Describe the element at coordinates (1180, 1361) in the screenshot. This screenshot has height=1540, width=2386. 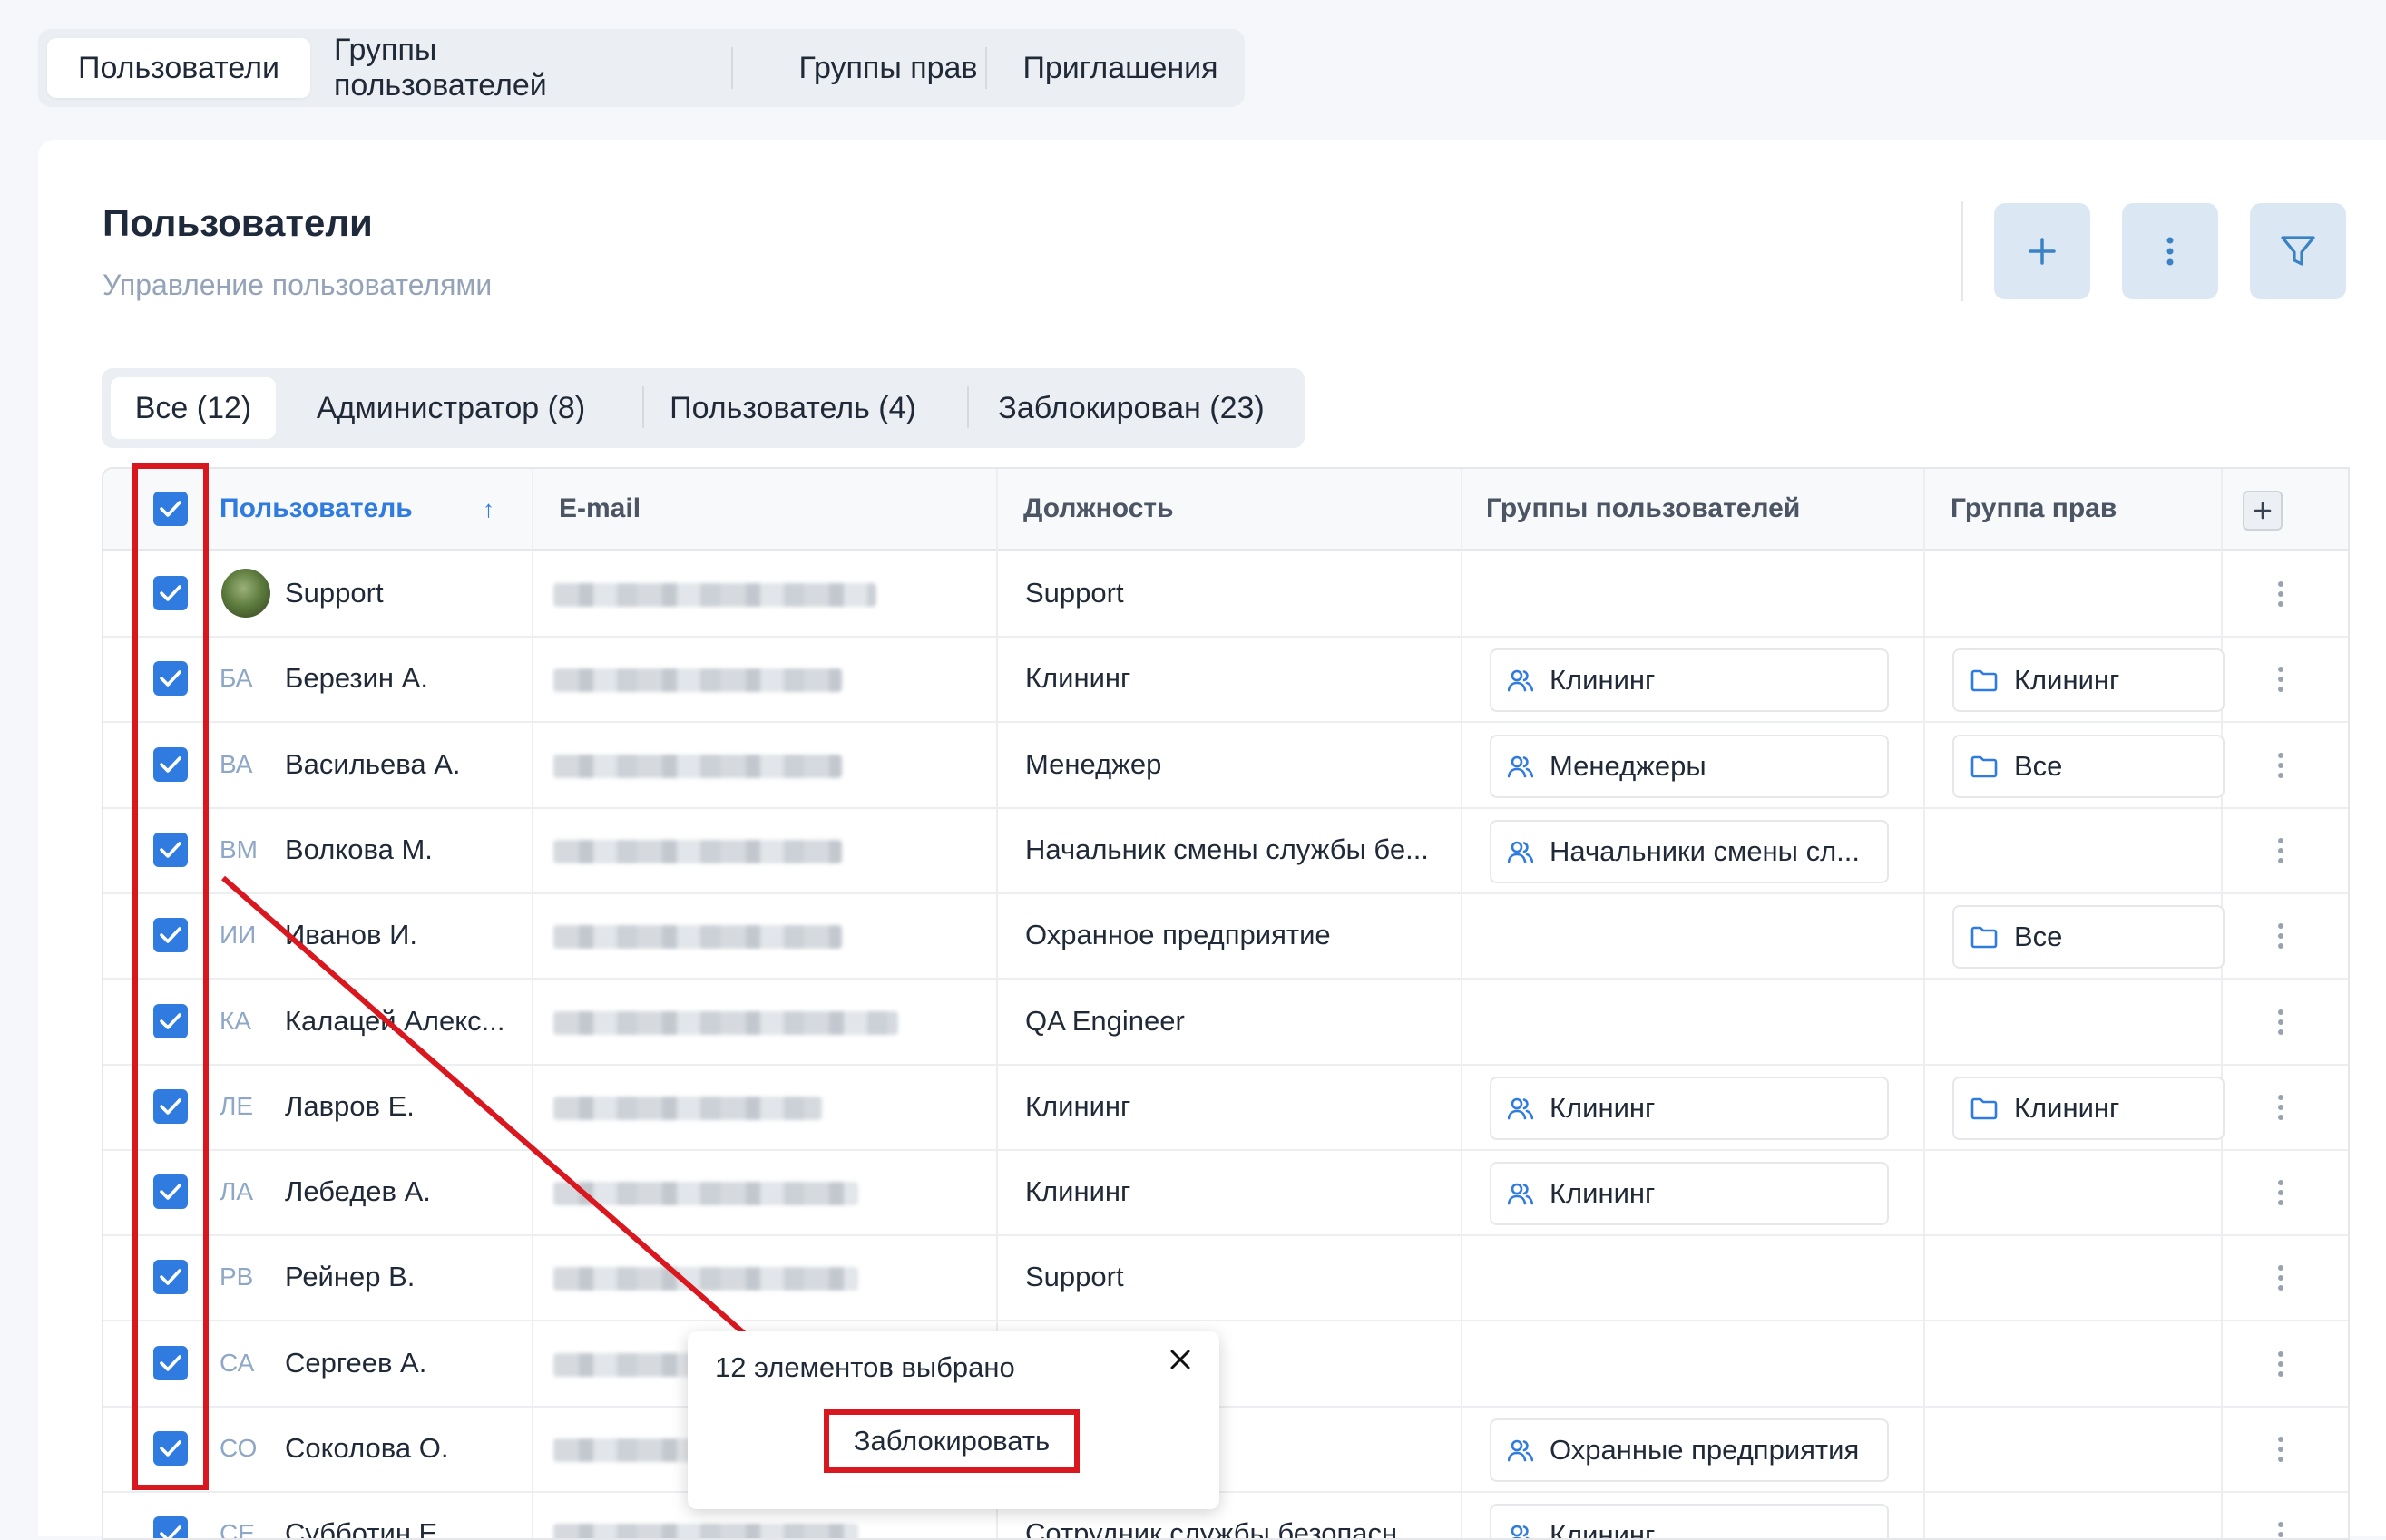
I see `close-icon` at that location.